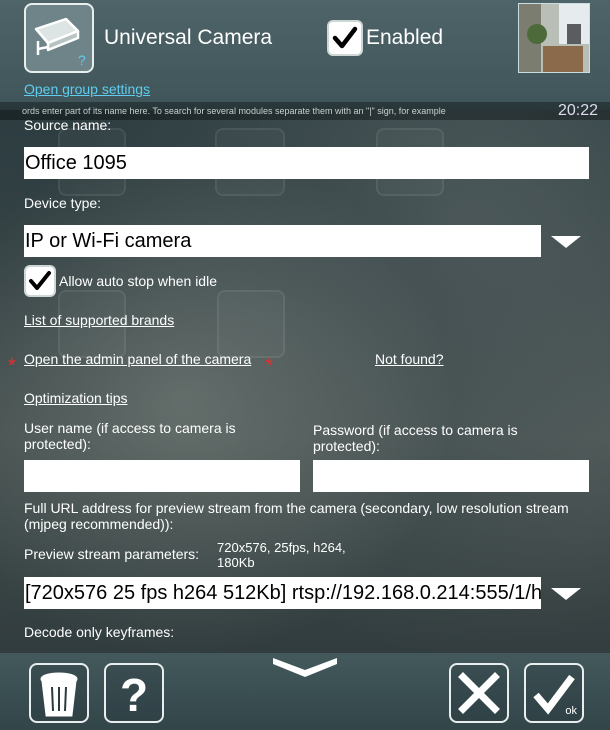 The width and height of the screenshot is (610, 730). Describe the element at coordinates (281, 555) in the screenshot. I see `stream-params-value: 720x576, 25fps, h264, 180Kb` at that location.